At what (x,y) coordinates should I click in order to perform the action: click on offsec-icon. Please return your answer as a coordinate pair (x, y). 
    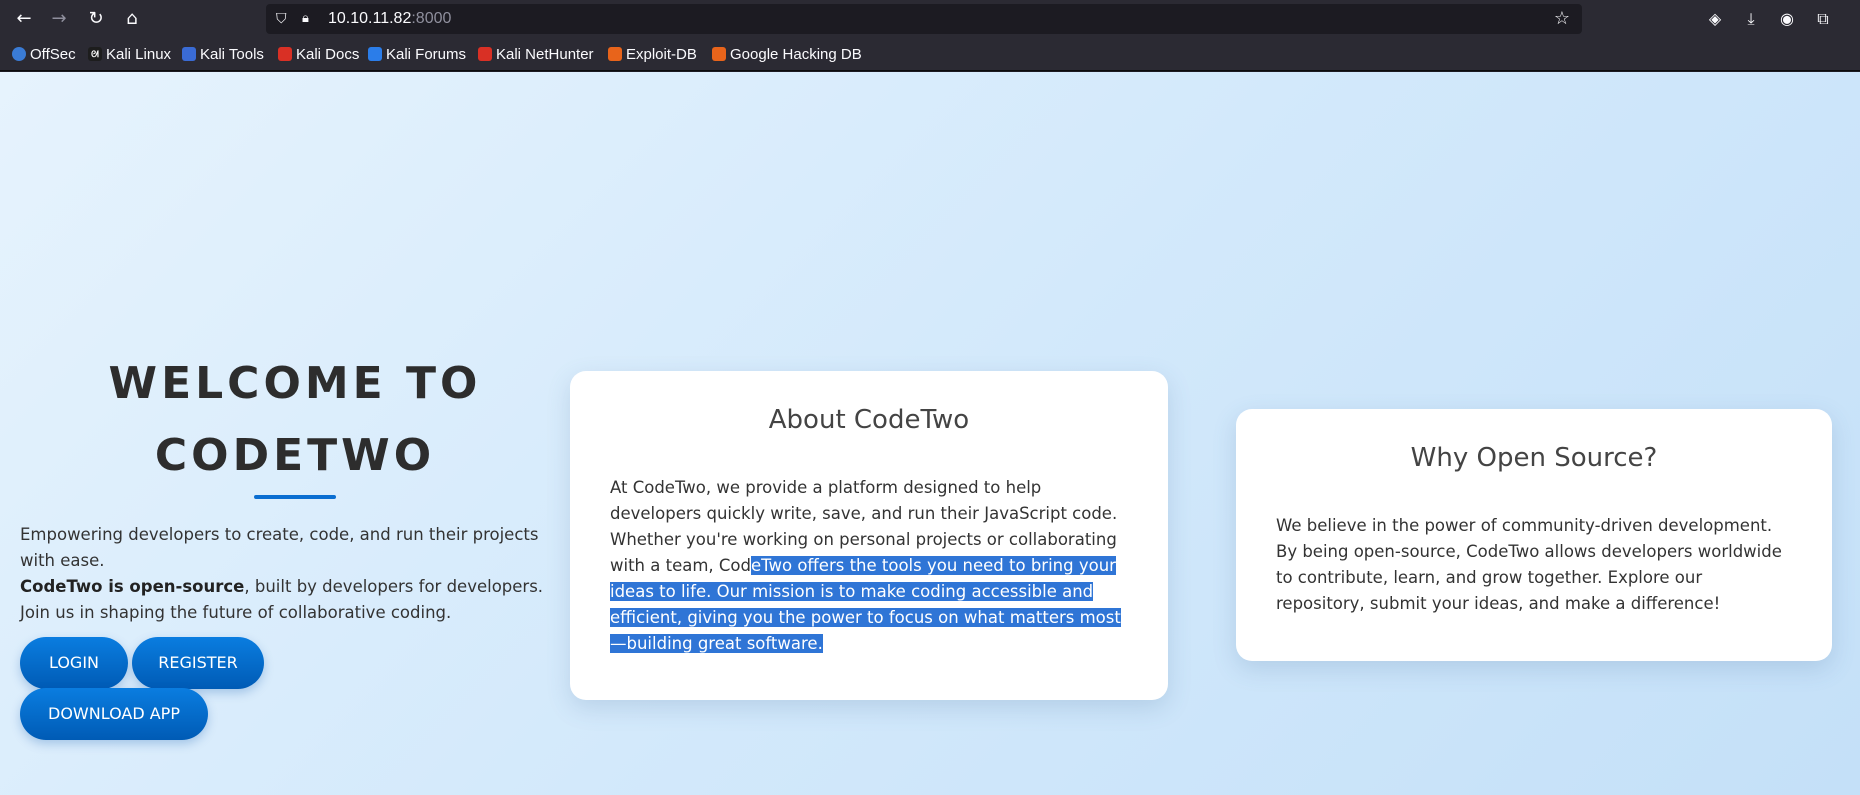
    Looking at the image, I should click on (19, 54).